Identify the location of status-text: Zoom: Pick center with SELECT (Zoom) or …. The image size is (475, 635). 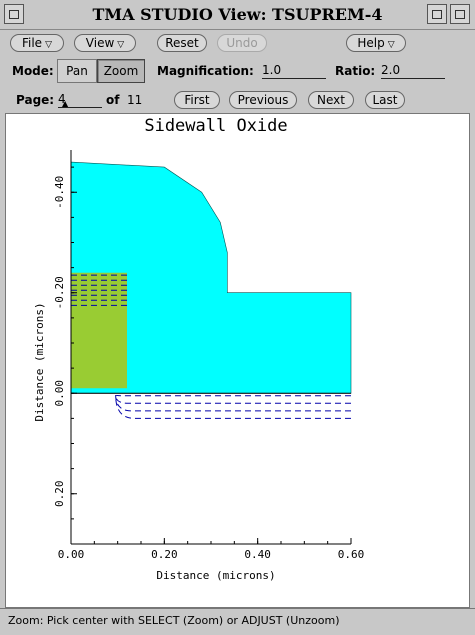
(174, 620).